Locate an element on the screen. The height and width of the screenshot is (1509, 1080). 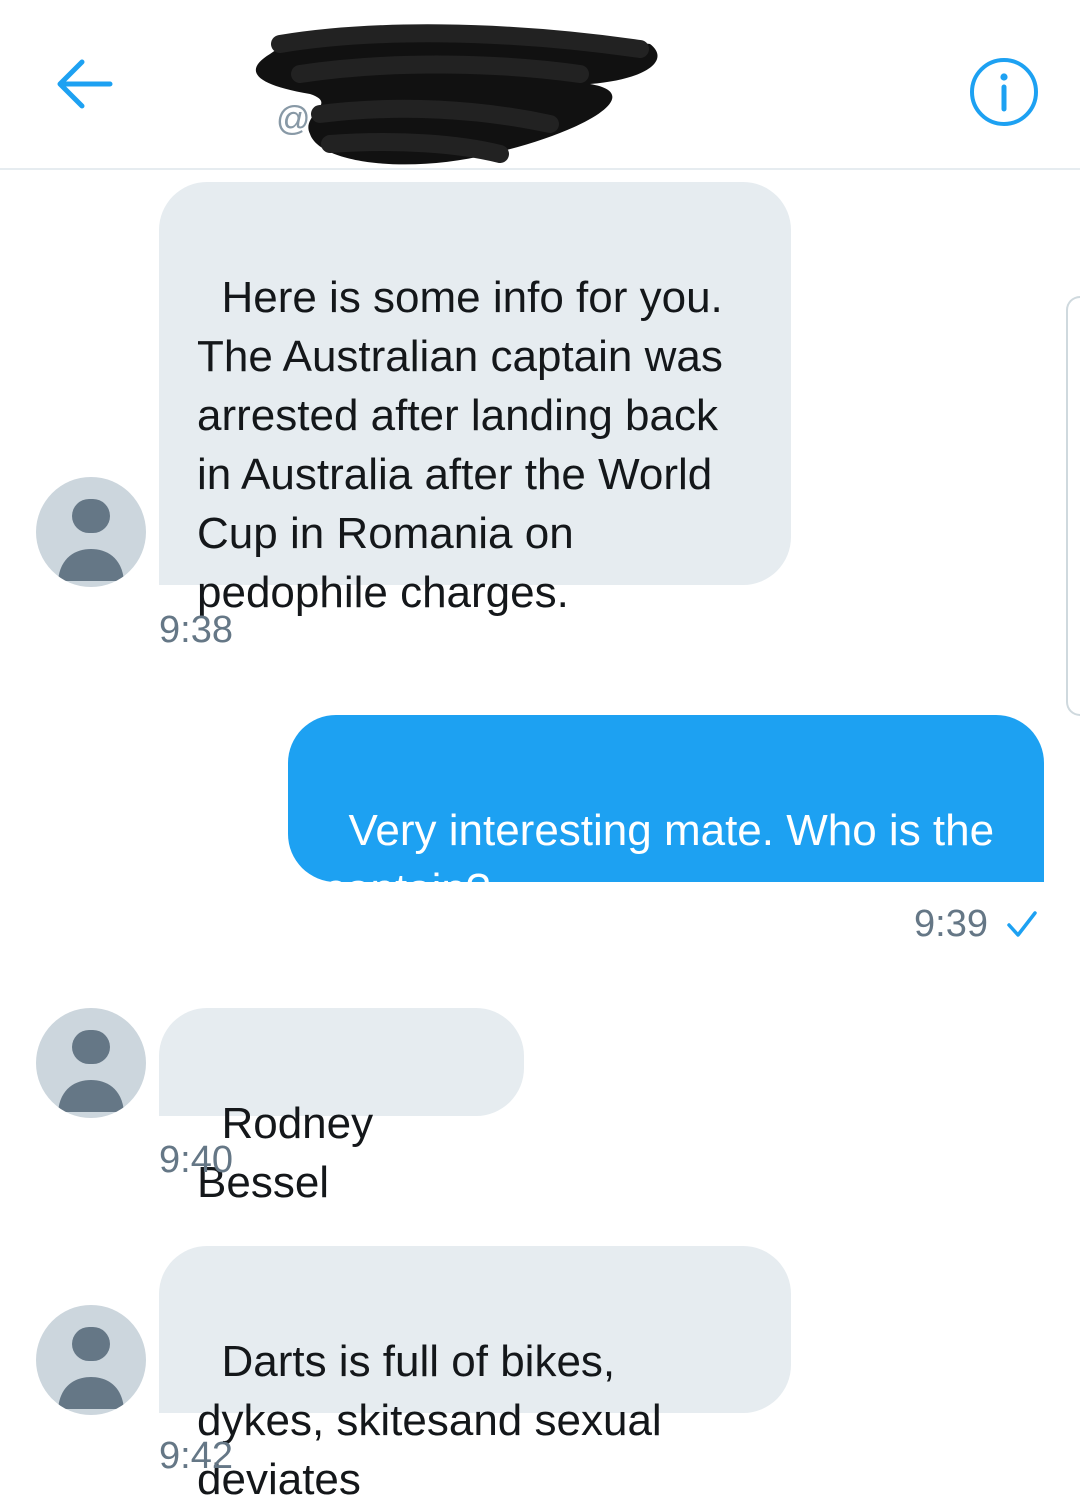
message-timestamp: 9:39 is located at coordinates (951, 924).